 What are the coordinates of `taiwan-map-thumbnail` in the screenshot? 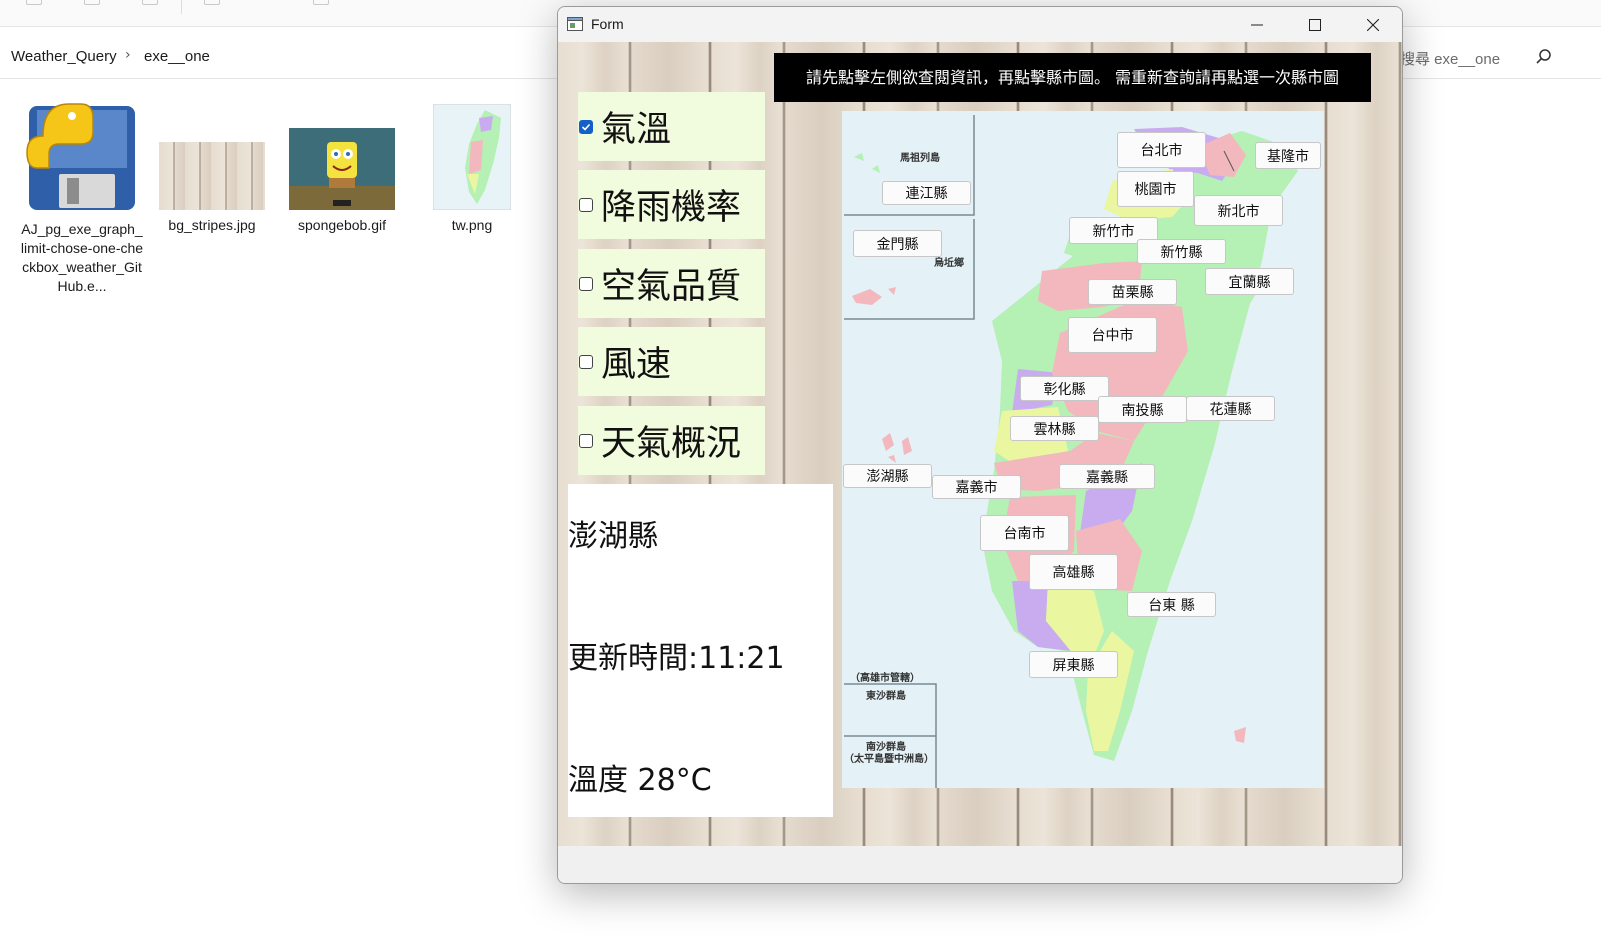 It's located at (472, 157).